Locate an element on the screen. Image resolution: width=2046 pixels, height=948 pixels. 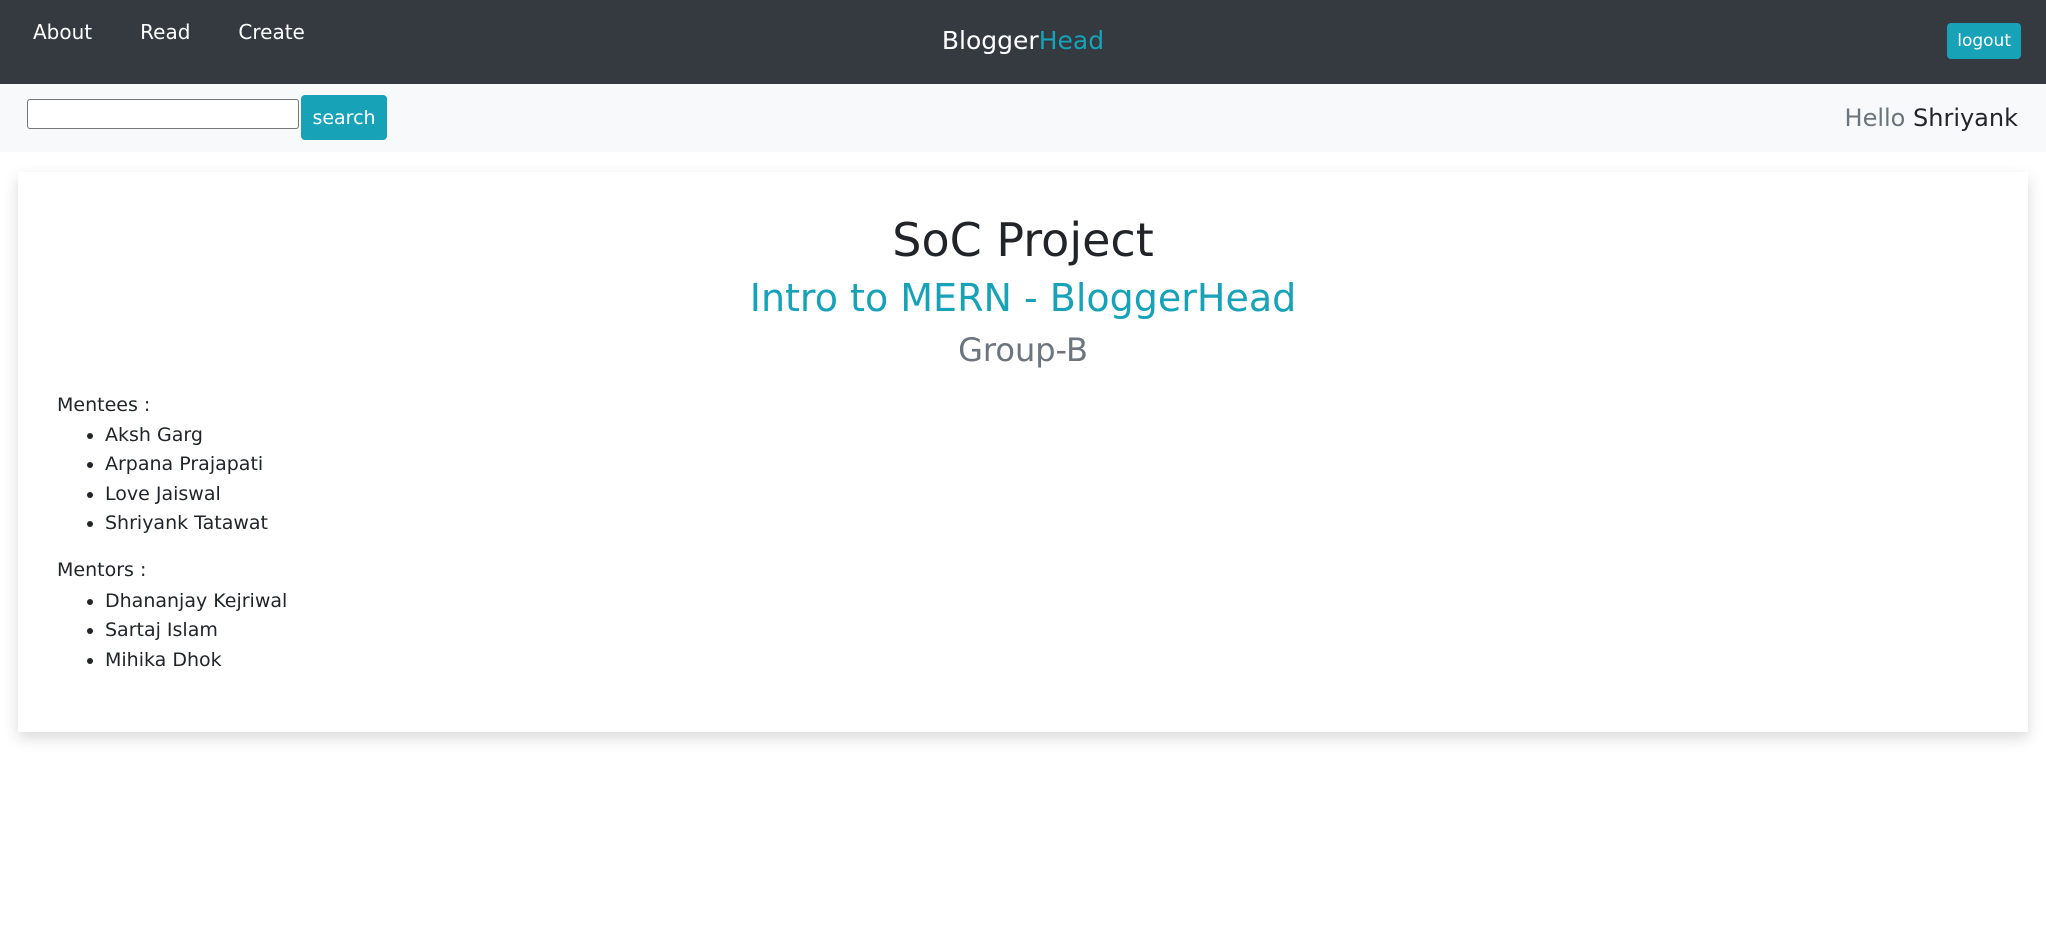
search-button: search is located at coordinates (344, 117).